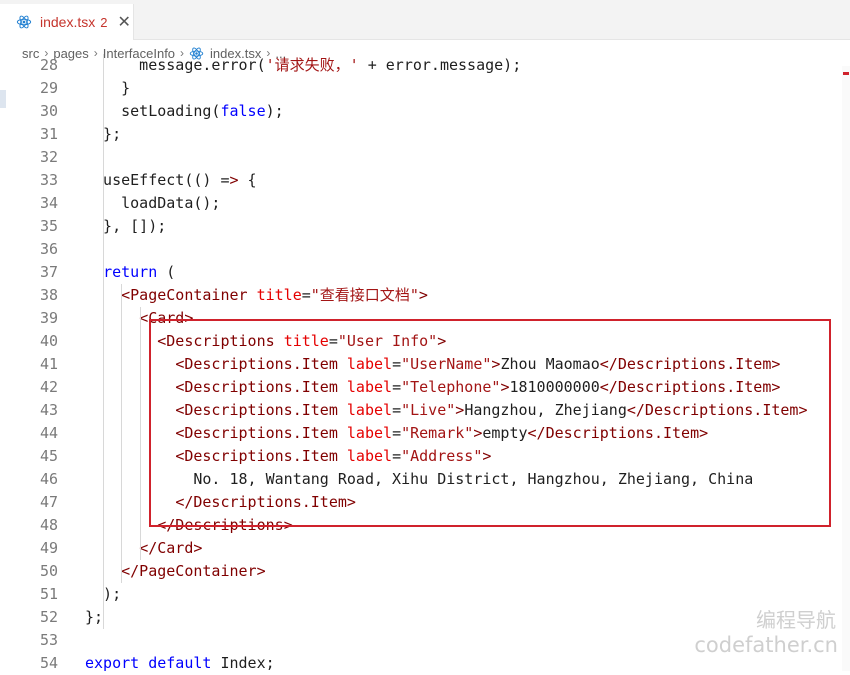 Image resolution: width=850 pixels, height=675 pixels. I want to click on line-number: 45, so click(48, 456).